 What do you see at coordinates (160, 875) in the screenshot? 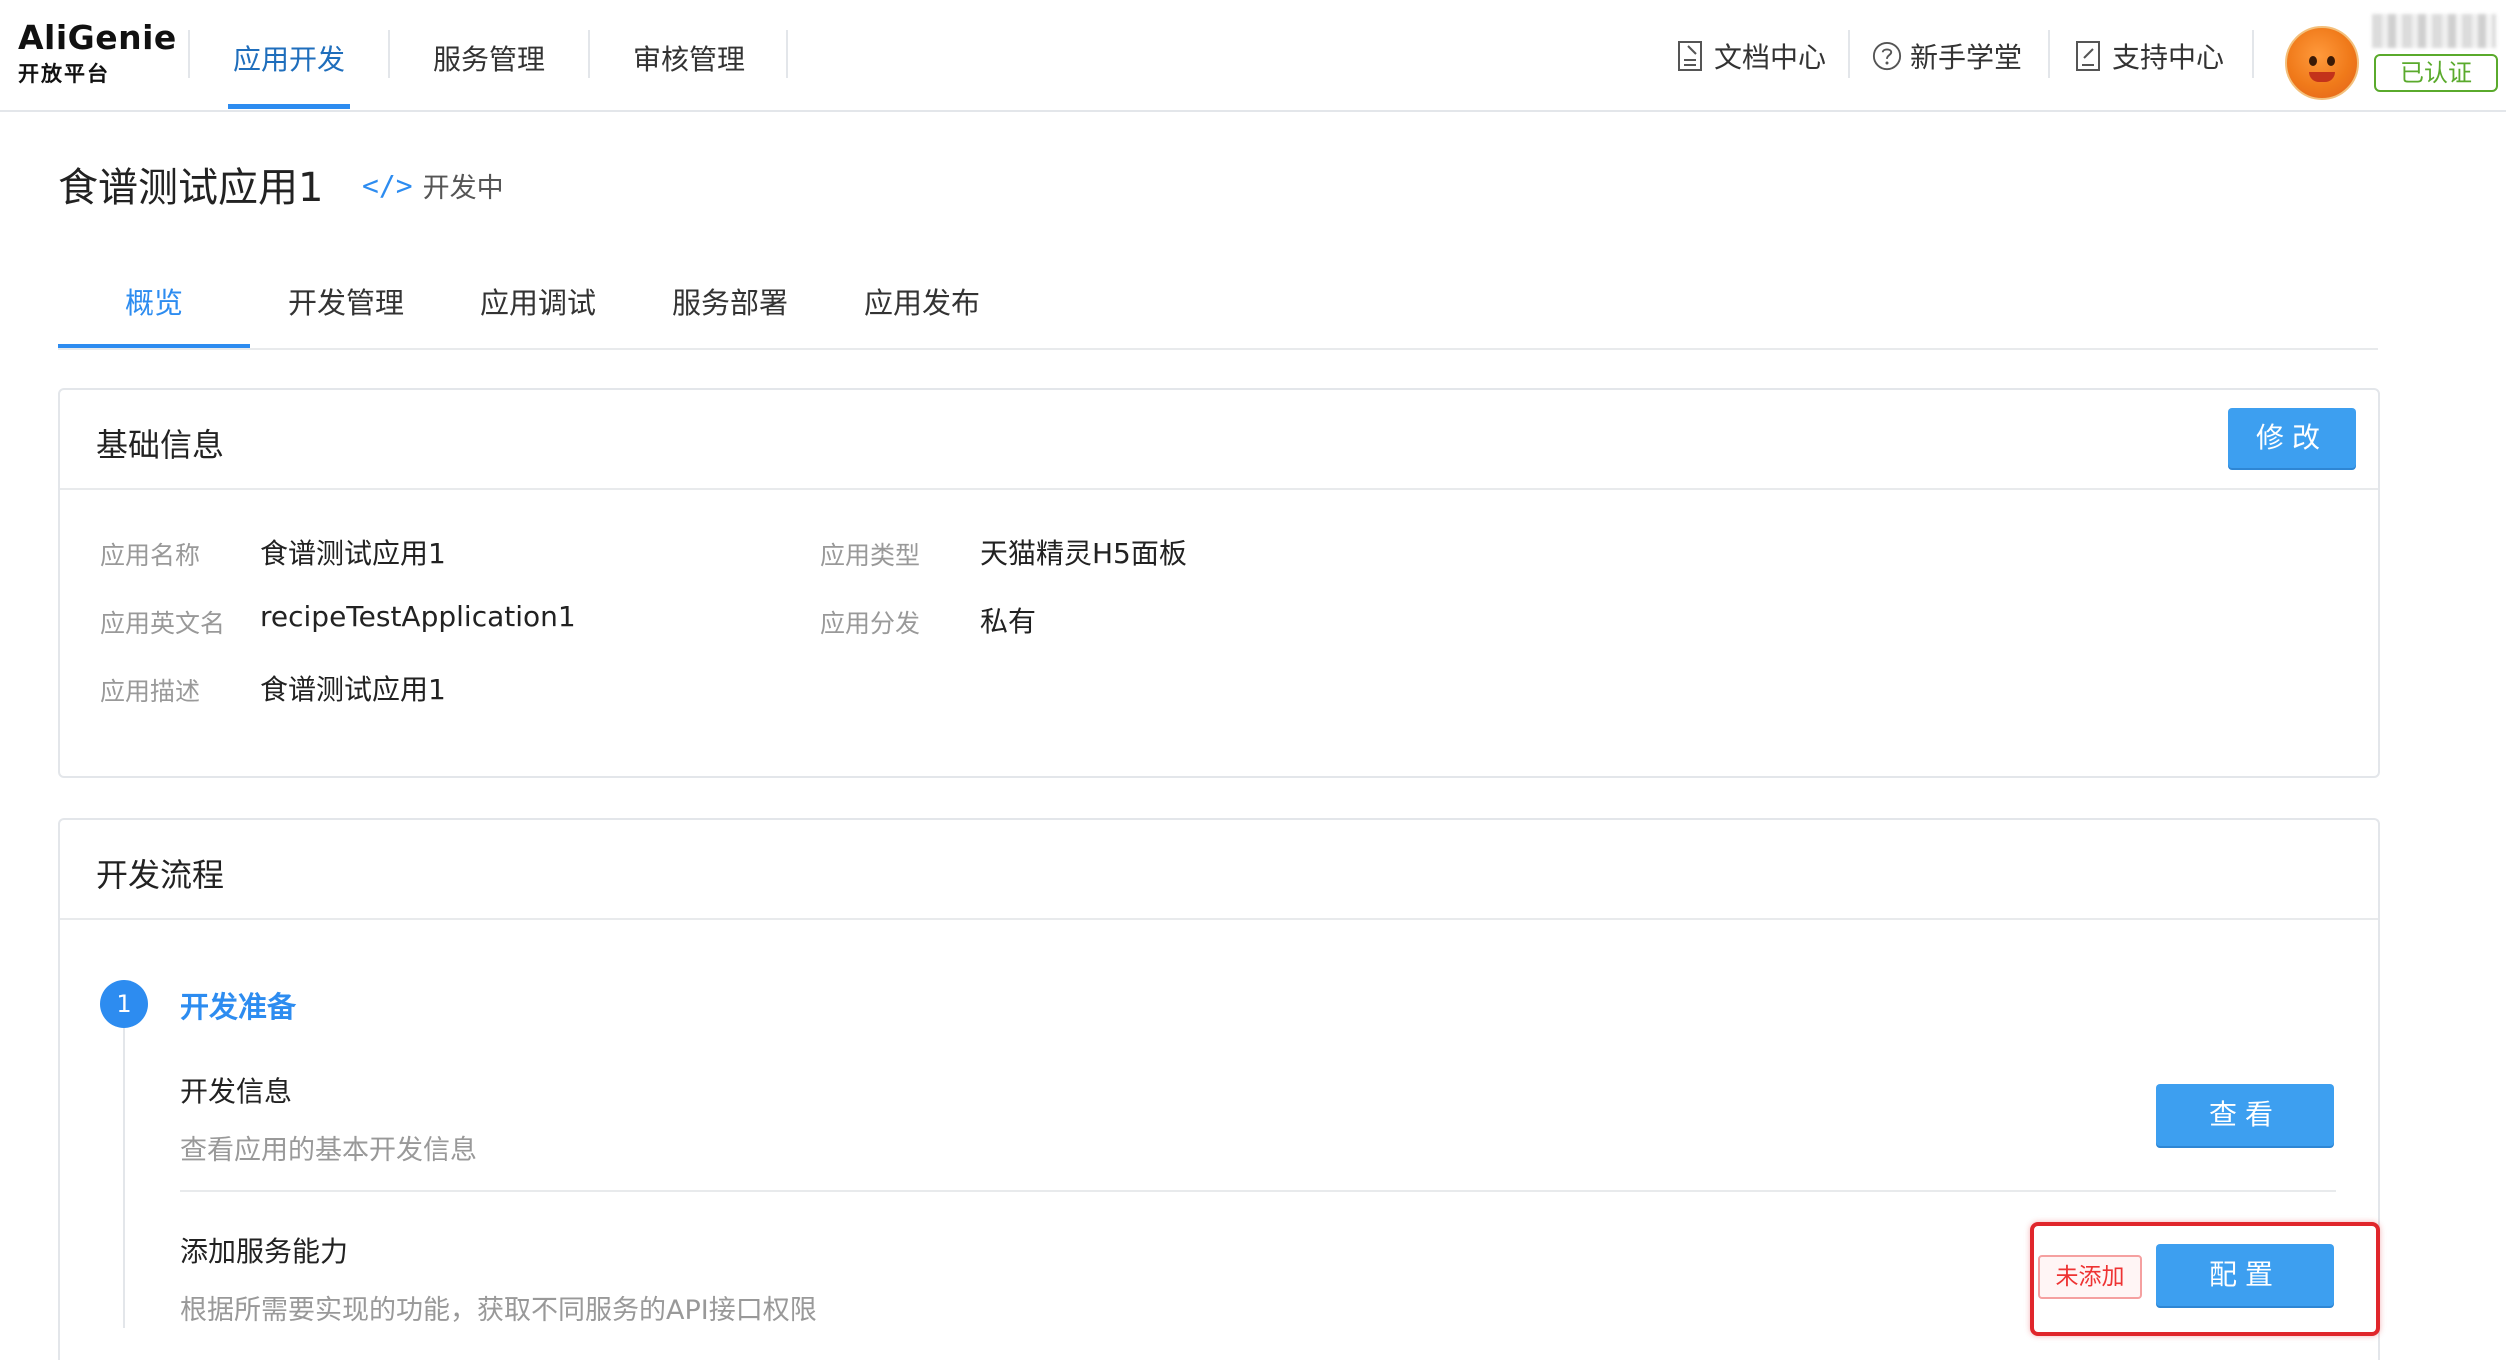
I see `card-title: 开发流程` at bounding box center [160, 875].